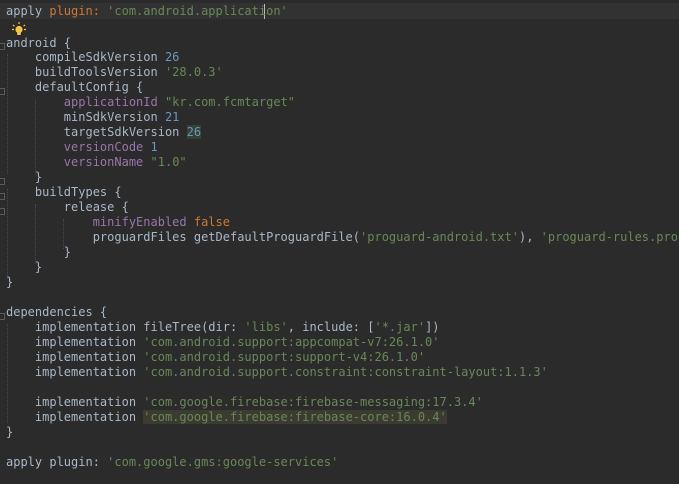 This screenshot has width=679, height=484. I want to click on code-line-9: versionCode 1, so click(82, 147).